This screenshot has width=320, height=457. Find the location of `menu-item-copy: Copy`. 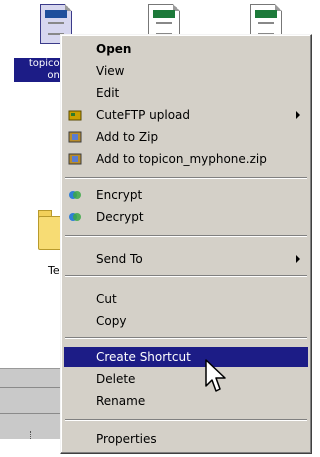

menu-item-copy: Copy is located at coordinates (186, 321).